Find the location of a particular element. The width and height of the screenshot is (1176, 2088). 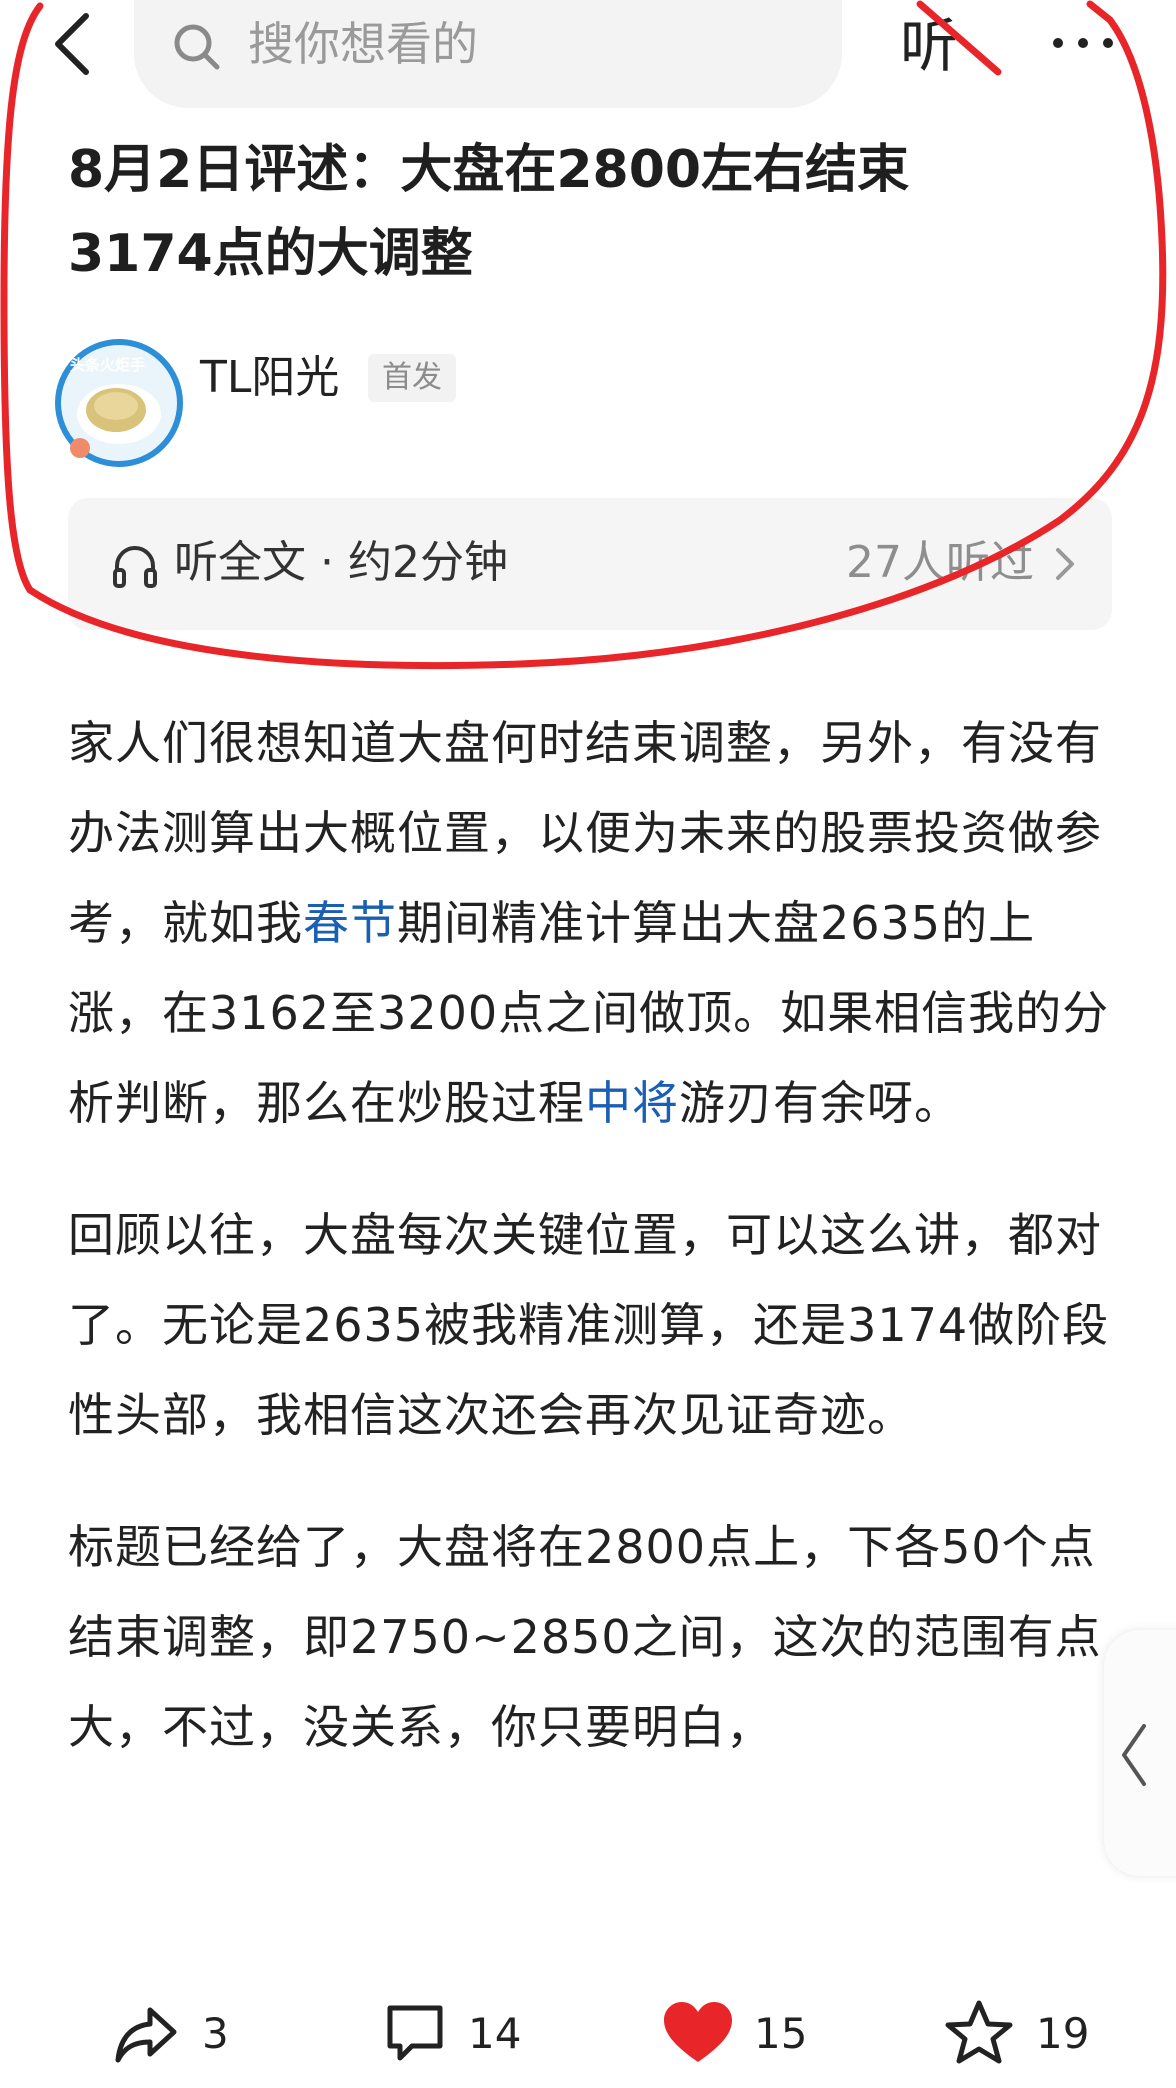

comment-button: 14 is located at coordinates (477, 2034).